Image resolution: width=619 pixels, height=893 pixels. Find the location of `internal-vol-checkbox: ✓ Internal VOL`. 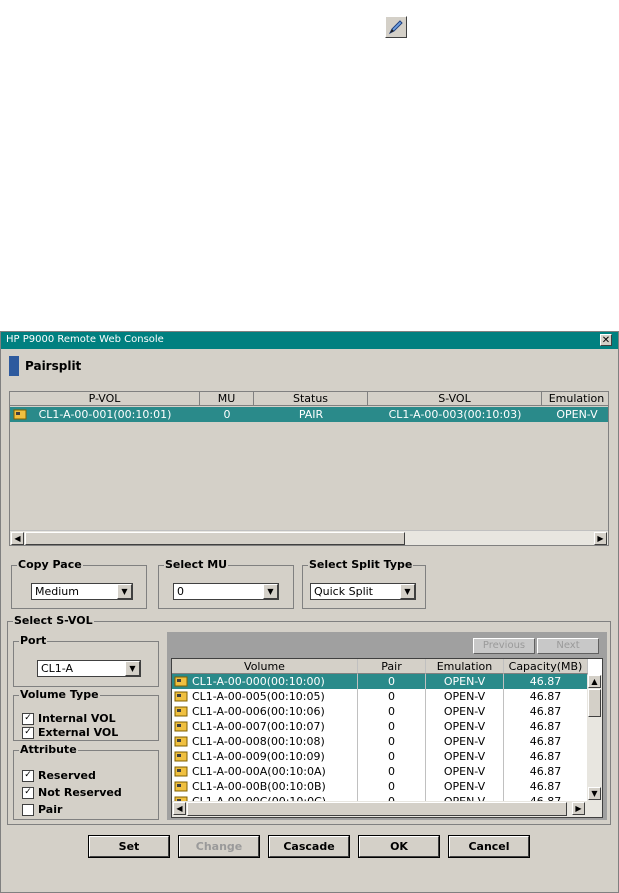

internal-vol-checkbox: ✓ Internal VOL is located at coordinates (69, 718).